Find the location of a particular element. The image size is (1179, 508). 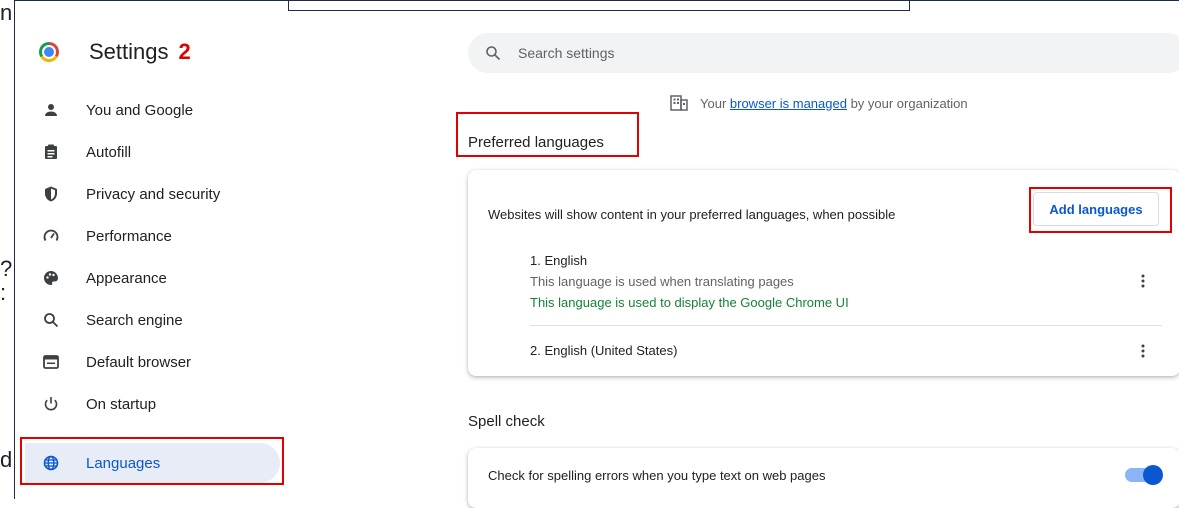

search-bar is located at coordinates (823, 53).